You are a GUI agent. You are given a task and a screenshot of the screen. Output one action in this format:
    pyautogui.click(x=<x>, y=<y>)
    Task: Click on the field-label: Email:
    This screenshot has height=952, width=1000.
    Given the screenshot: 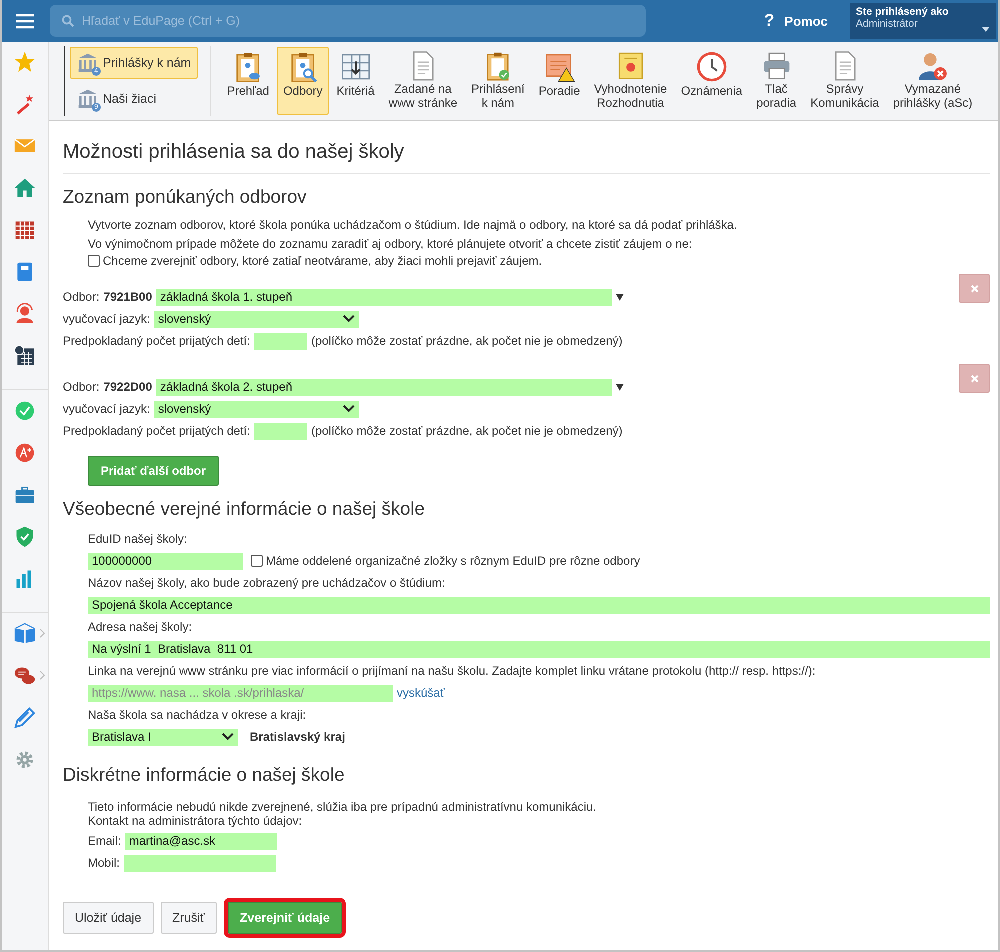 What is the action you would take?
    pyautogui.click(x=105, y=841)
    